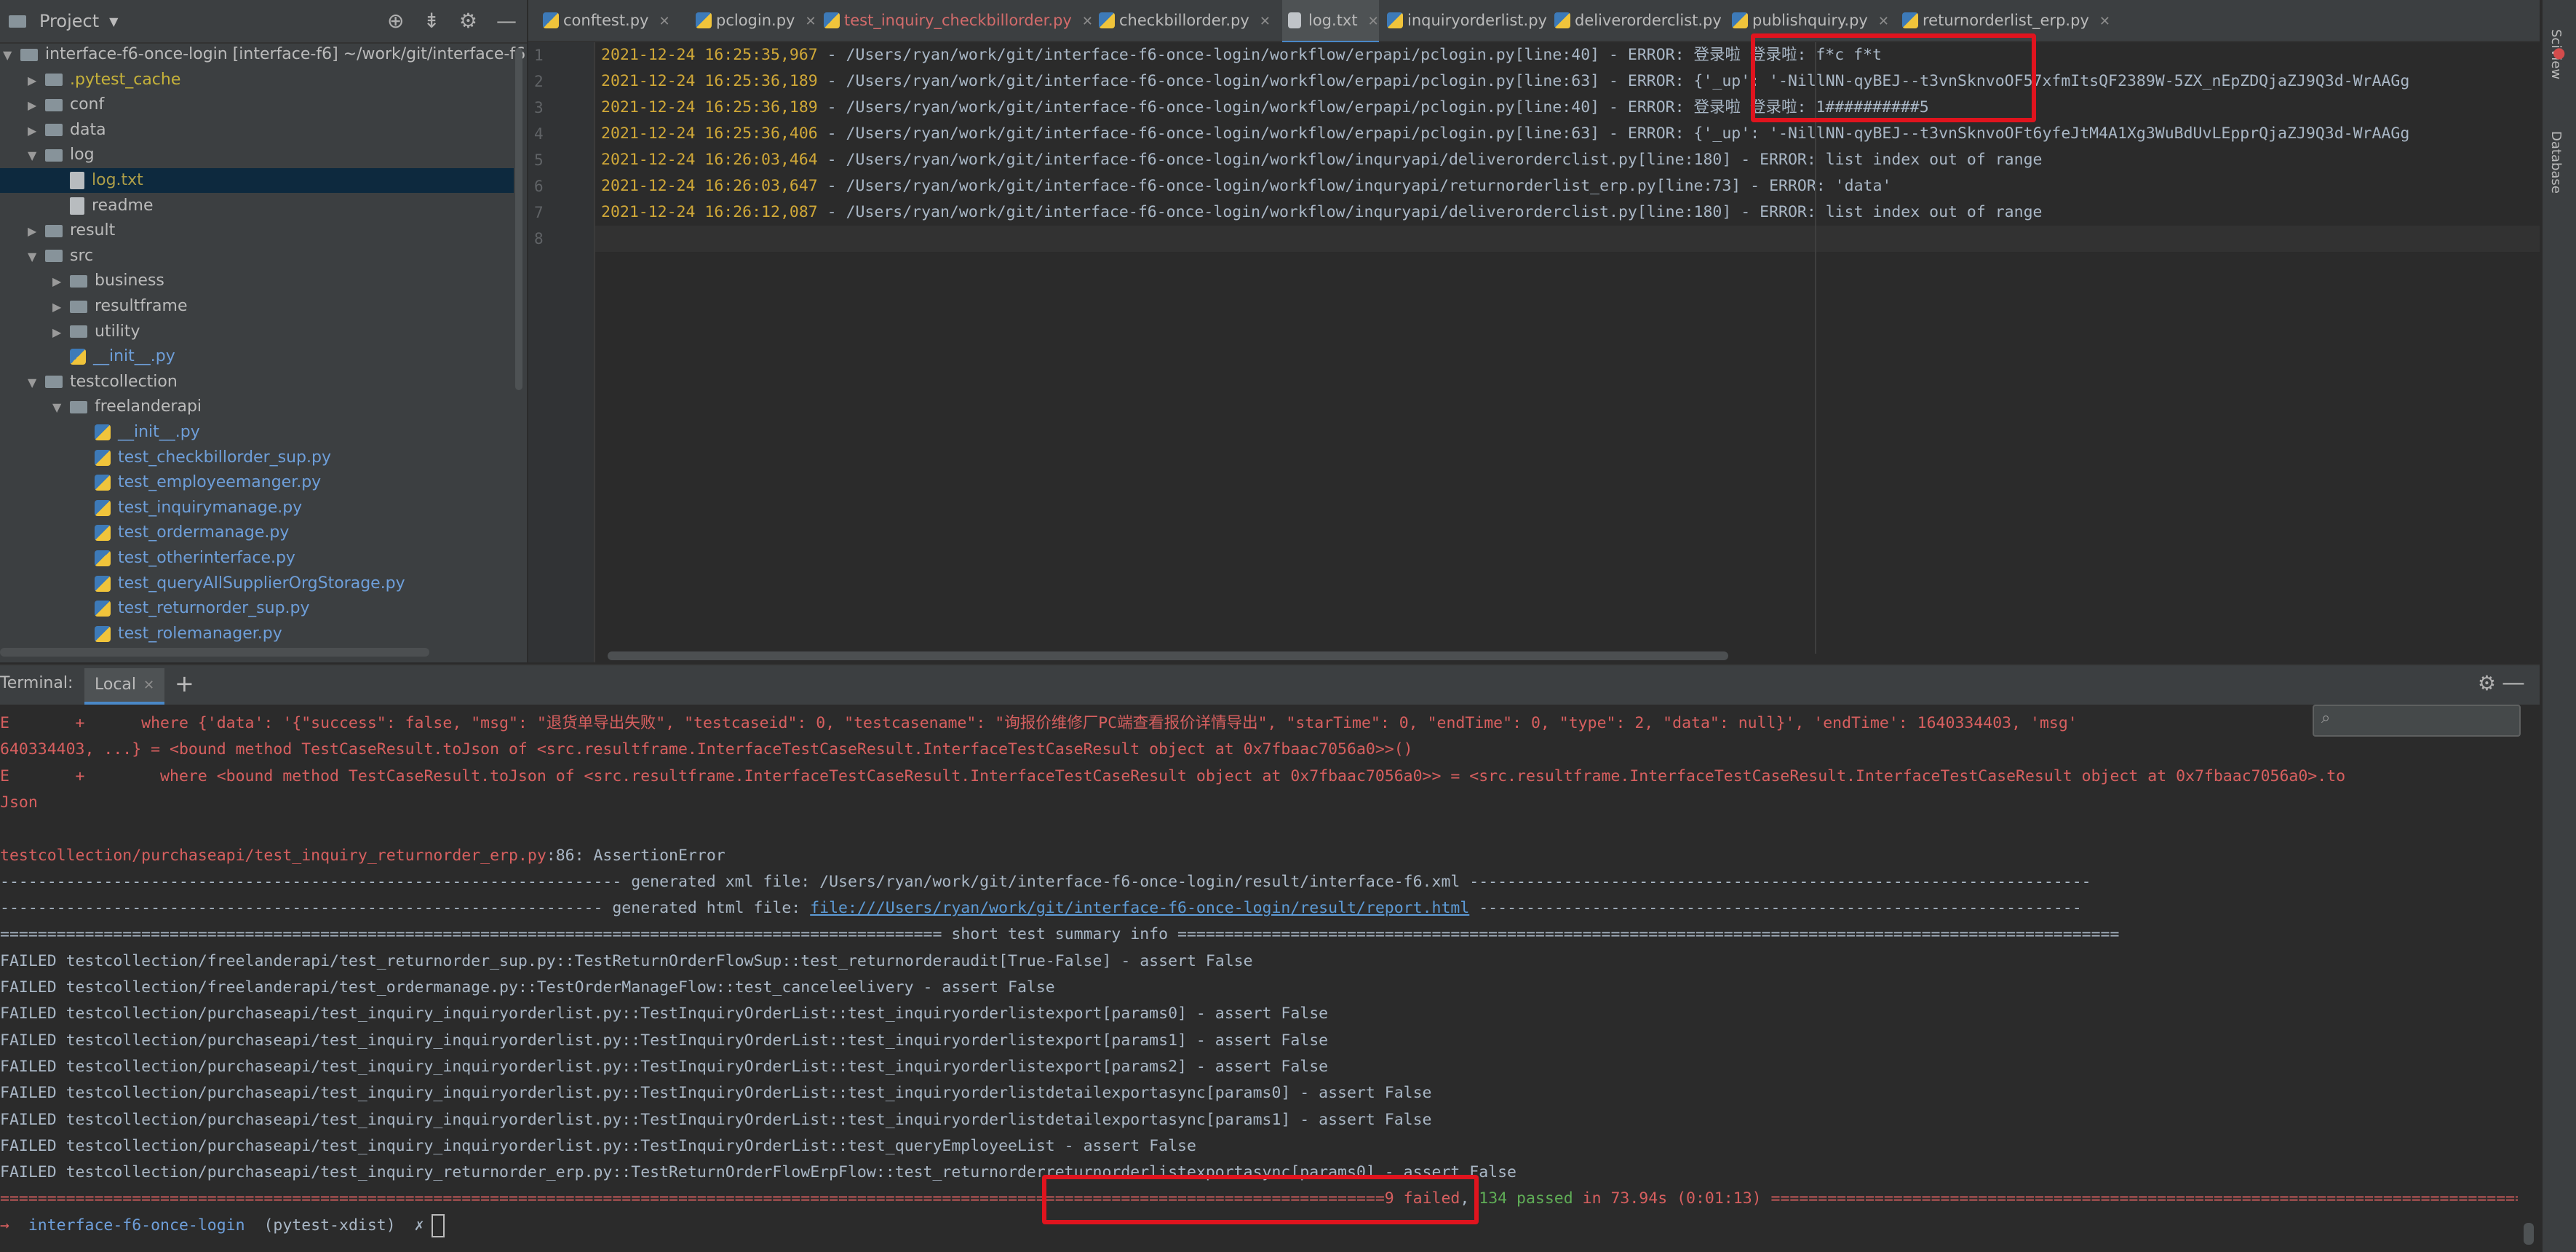  Describe the element at coordinates (141, 306) in the screenshot. I see `tree-item-label: resultframe` at that location.